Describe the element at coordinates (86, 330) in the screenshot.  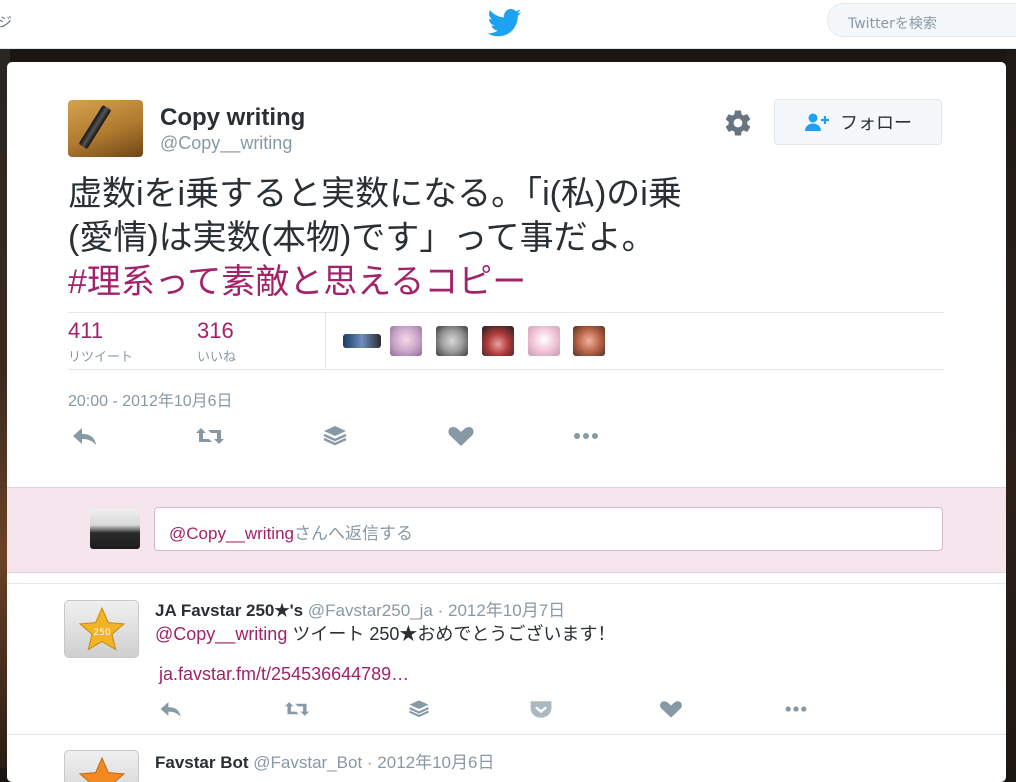
I see `retweet-count: 411` at that location.